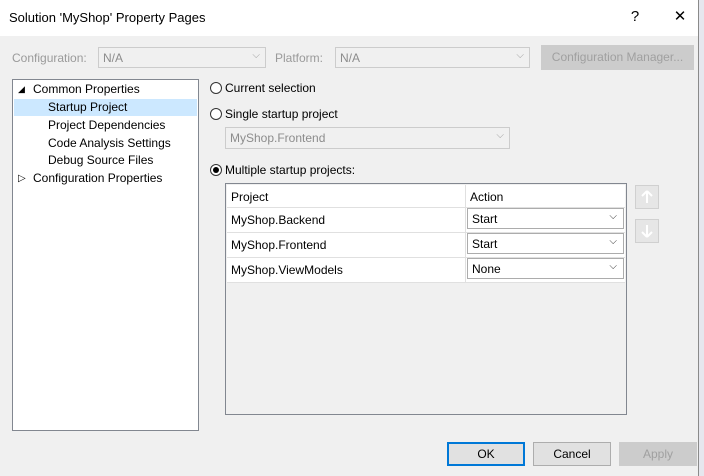 The width and height of the screenshot is (704, 476). Describe the element at coordinates (107, 17) in the screenshot. I see `window-title: Solution 'MyShop' Property Pages` at that location.